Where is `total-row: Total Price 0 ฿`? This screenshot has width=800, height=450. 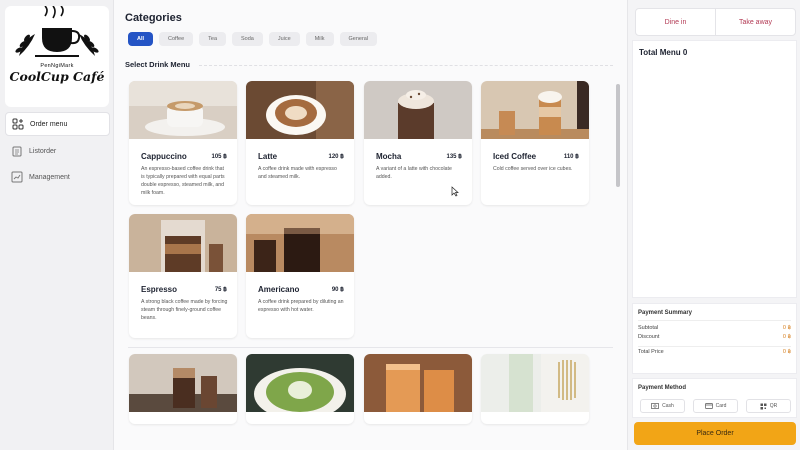 total-row: Total Price 0 ฿ is located at coordinates (714, 352).